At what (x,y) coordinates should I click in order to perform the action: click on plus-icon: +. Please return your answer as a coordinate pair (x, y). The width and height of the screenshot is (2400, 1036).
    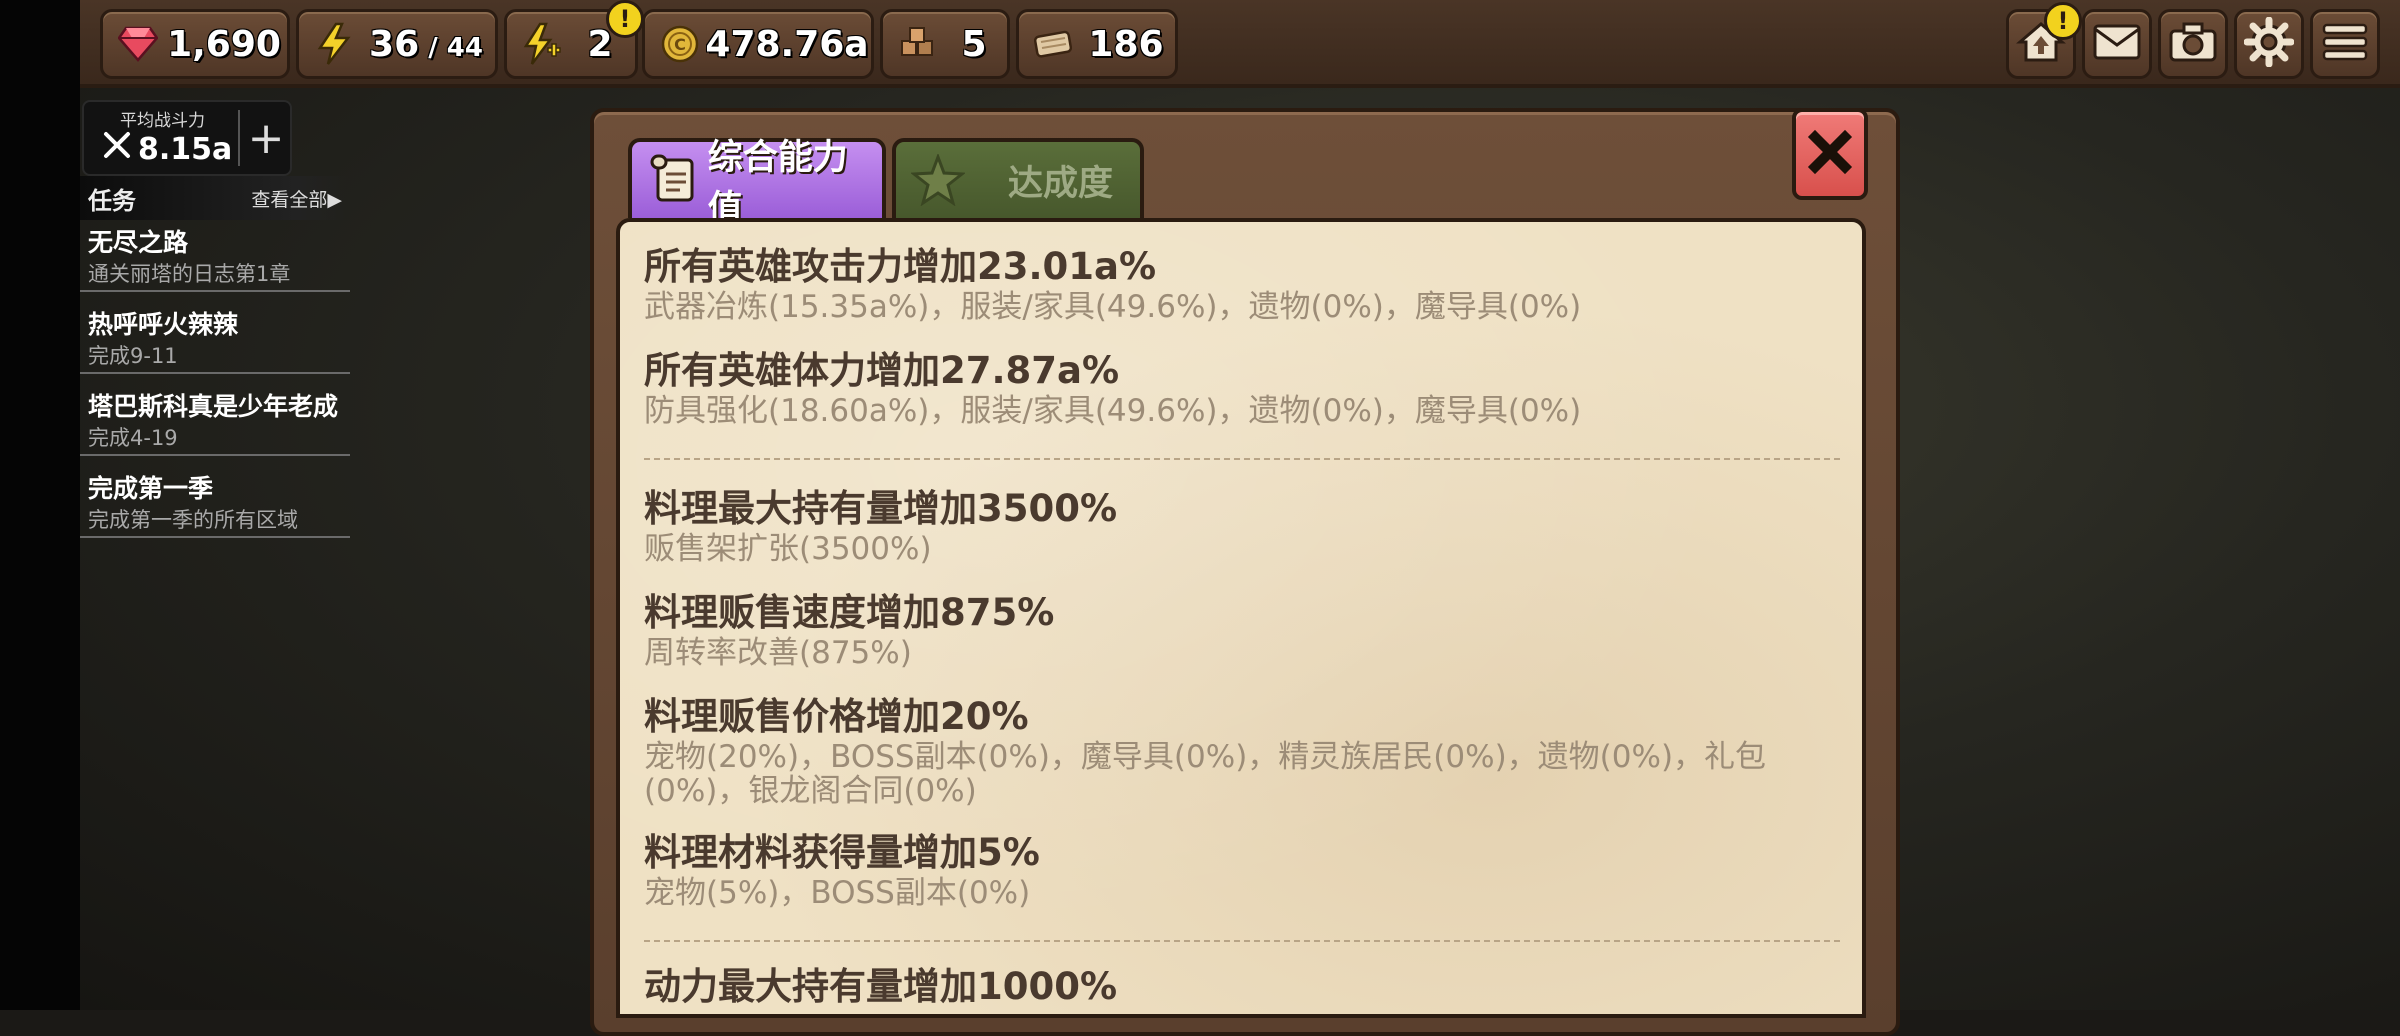
    Looking at the image, I should click on (266, 138).